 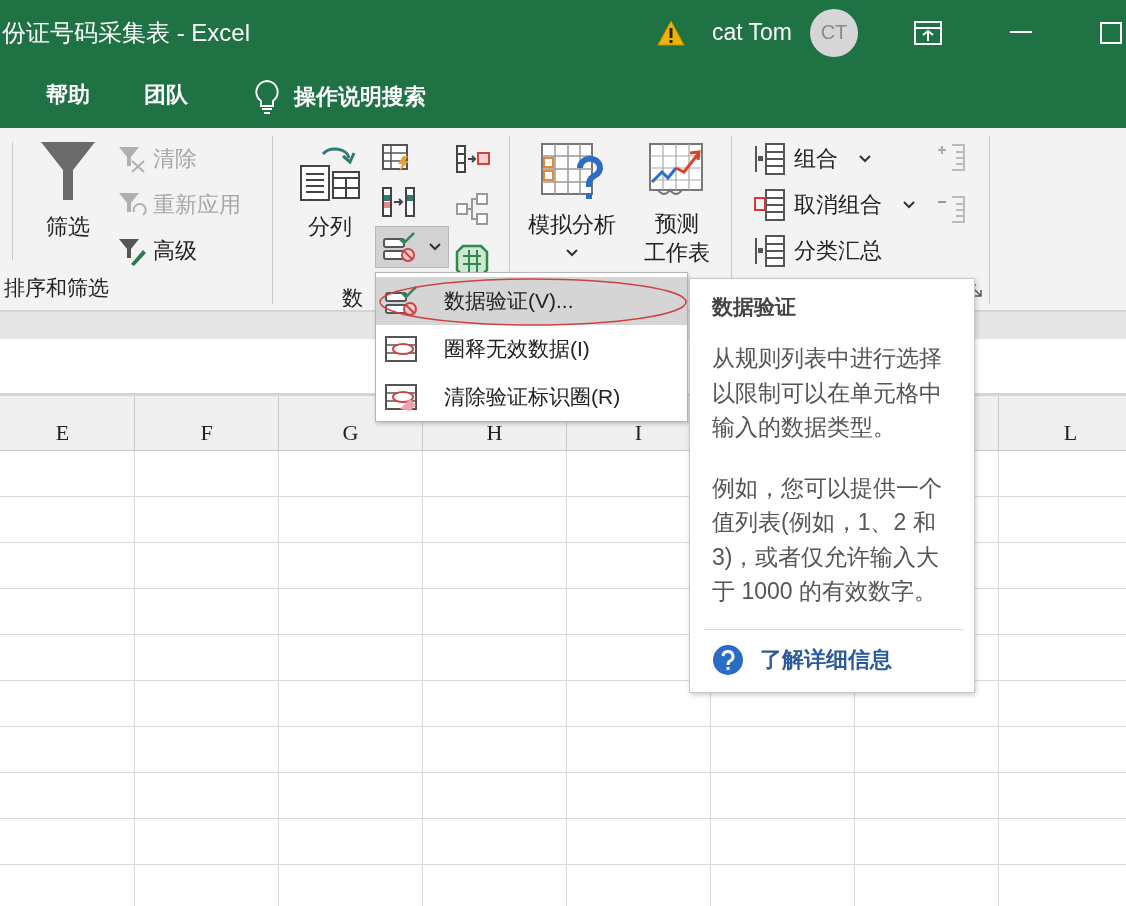 What do you see at coordinates (670, 32) in the screenshot?
I see `warning-icon` at bounding box center [670, 32].